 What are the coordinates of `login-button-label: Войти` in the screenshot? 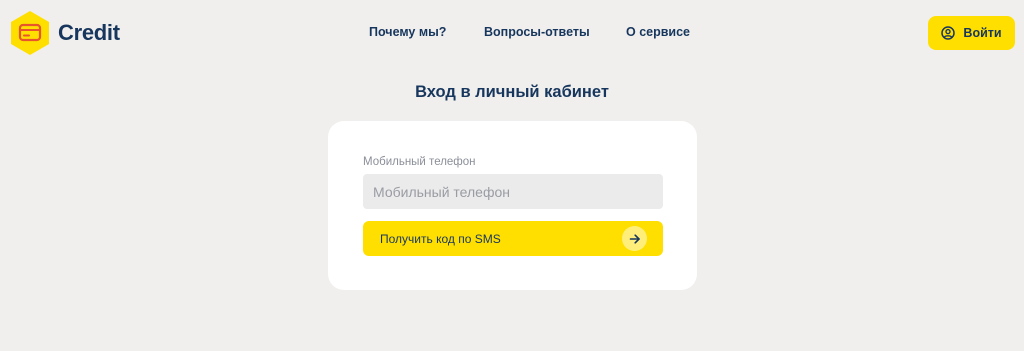 It's located at (982, 33).